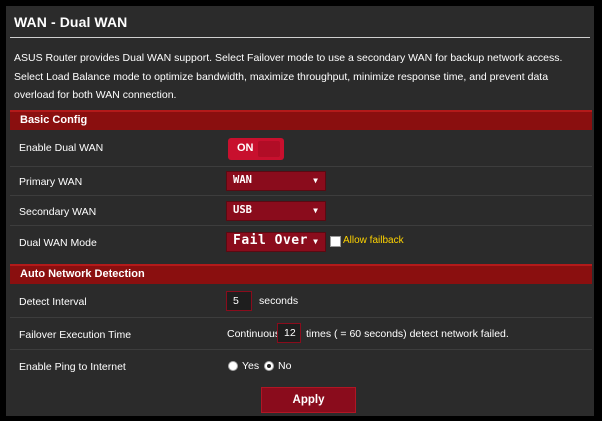 Image resolution: width=602 pixels, height=421 pixels. What do you see at coordinates (61, 148) in the screenshot?
I see `enable-dual-wan-label: Enable Dual WAN` at bounding box center [61, 148].